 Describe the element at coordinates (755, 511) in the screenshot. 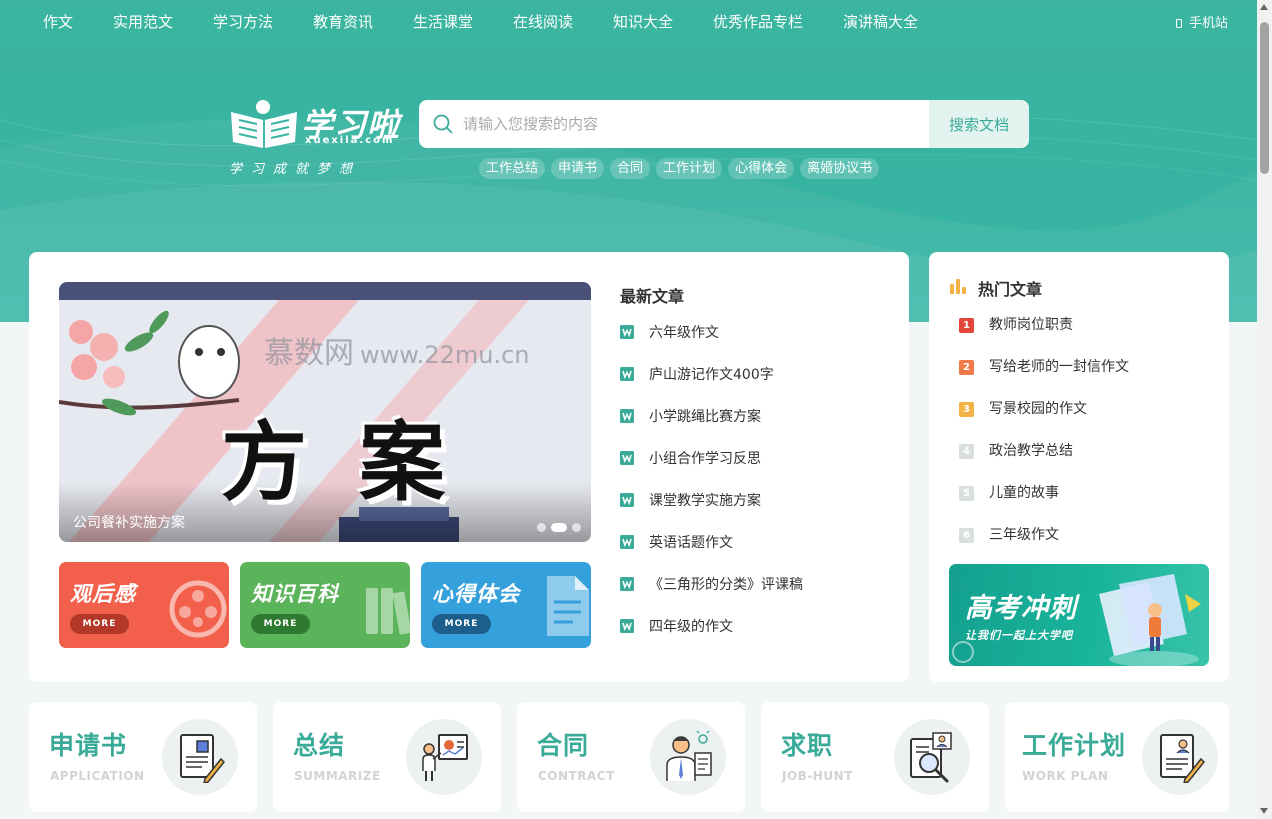

I see `list-item: 课堂教学实施方案` at that location.